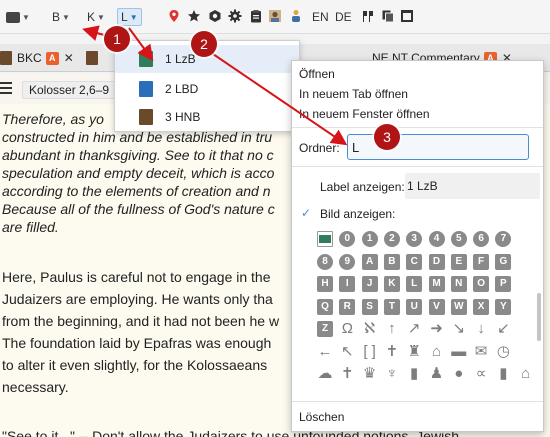 Image resolution: width=550 pixels, height=437 pixels. Describe the element at coordinates (204, 44) in the screenshot. I see `annotation-badge: 2` at that location.